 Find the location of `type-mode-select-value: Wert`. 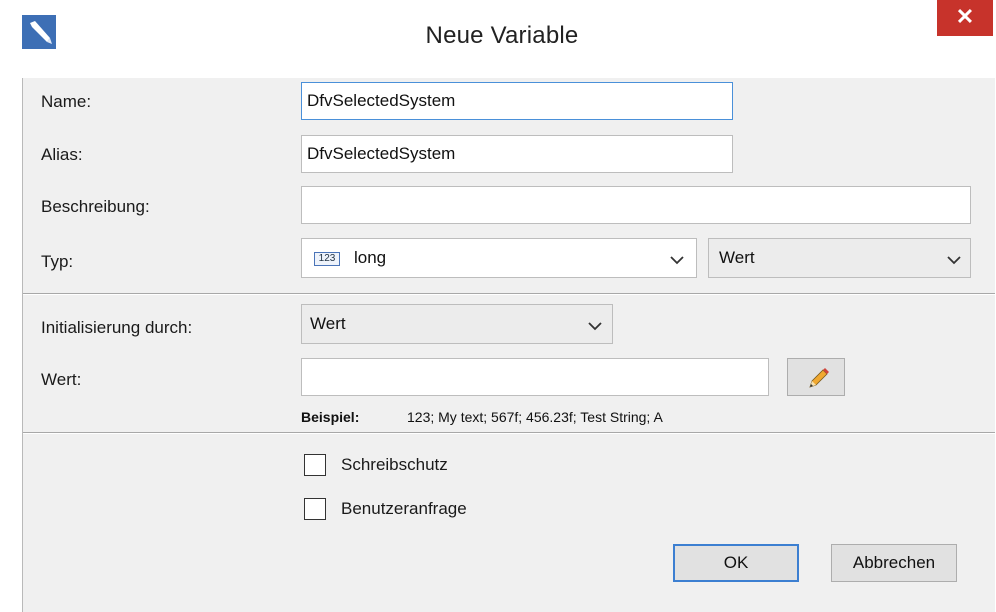

type-mode-select-value: Wert is located at coordinates (737, 257).